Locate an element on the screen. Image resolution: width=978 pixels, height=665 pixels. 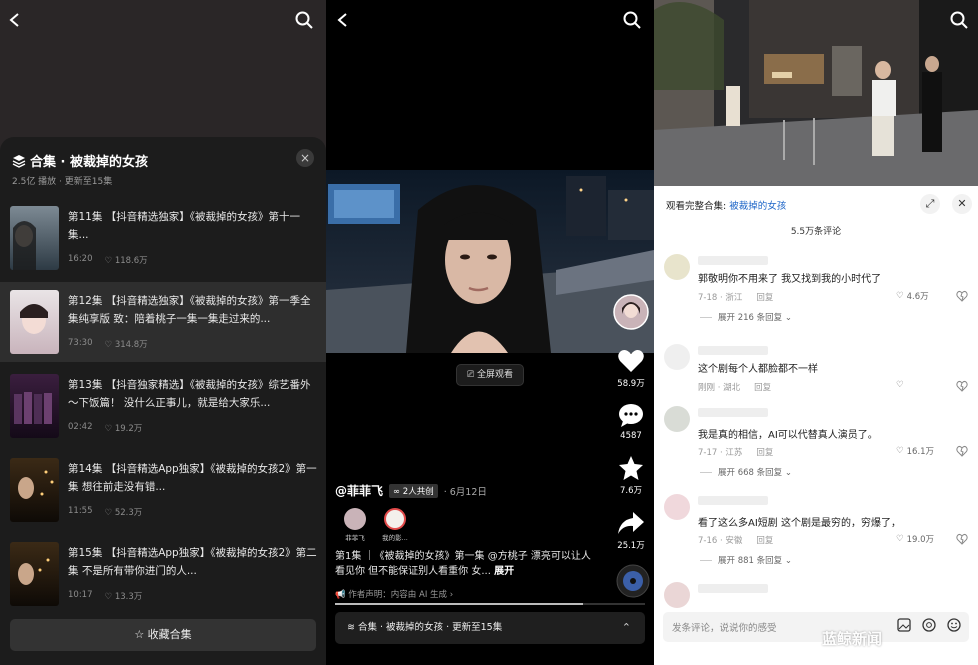
comment-count: 4587 is located at coordinates (631, 436).